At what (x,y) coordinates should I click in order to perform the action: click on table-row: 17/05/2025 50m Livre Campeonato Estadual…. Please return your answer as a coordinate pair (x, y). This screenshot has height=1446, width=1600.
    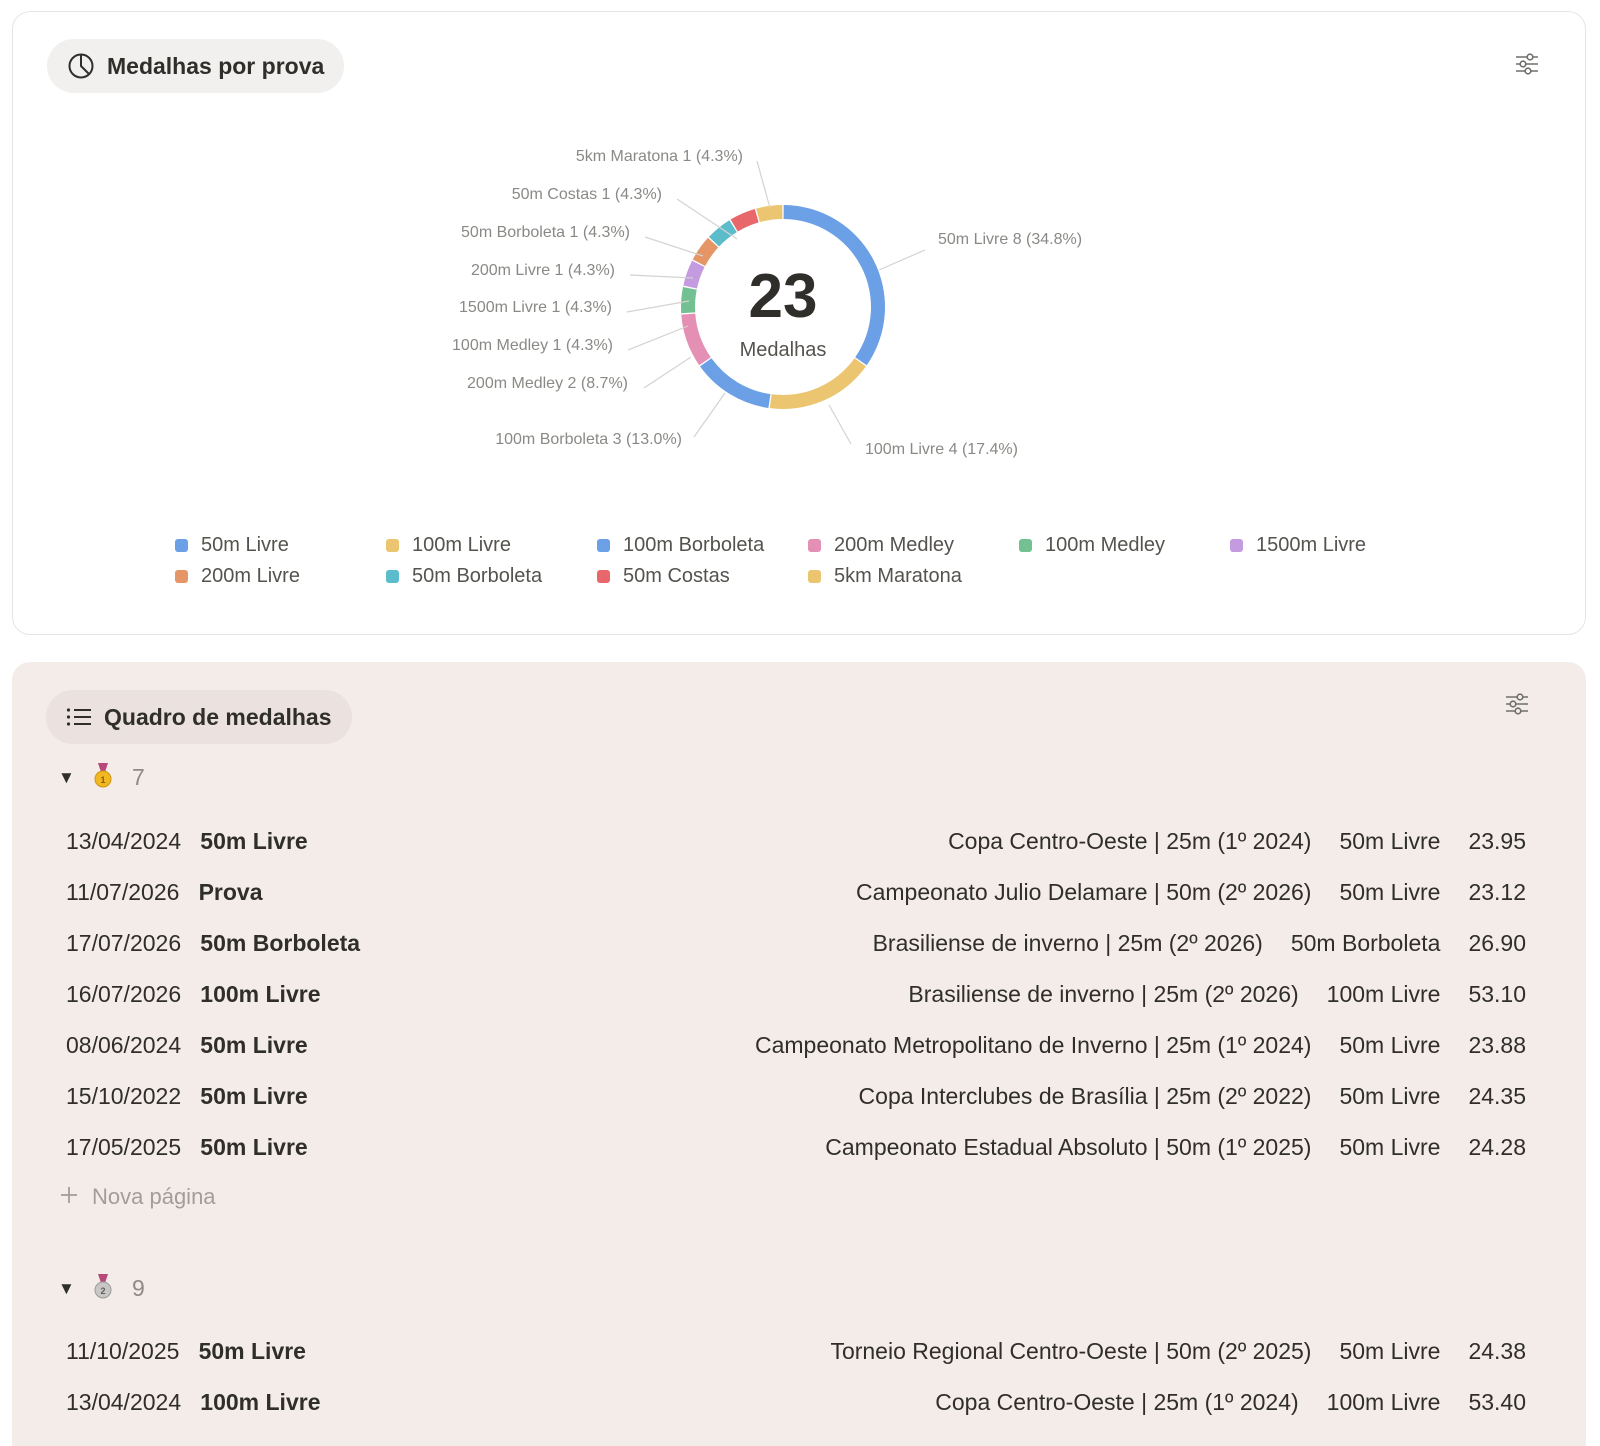
    Looking at the image, I should click on (796, 1154).